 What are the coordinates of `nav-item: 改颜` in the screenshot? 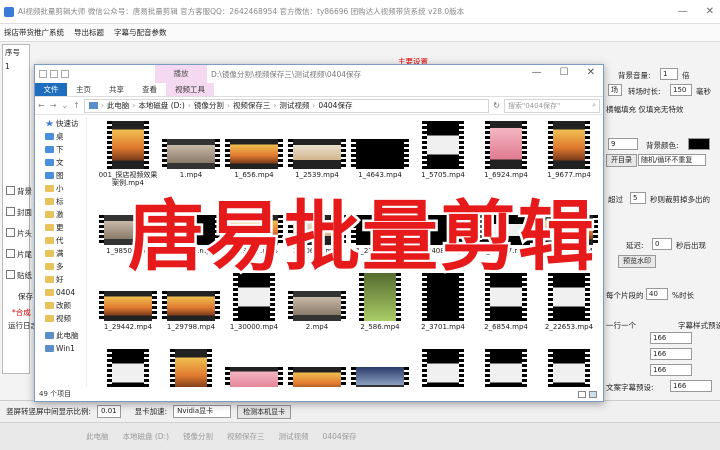 It's located at (60, 305).